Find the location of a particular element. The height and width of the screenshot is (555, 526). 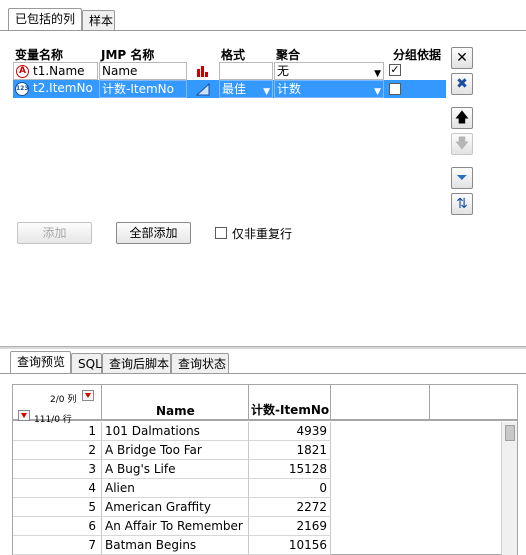

add-button-label: 添加 is located at coordinates (54, 233).